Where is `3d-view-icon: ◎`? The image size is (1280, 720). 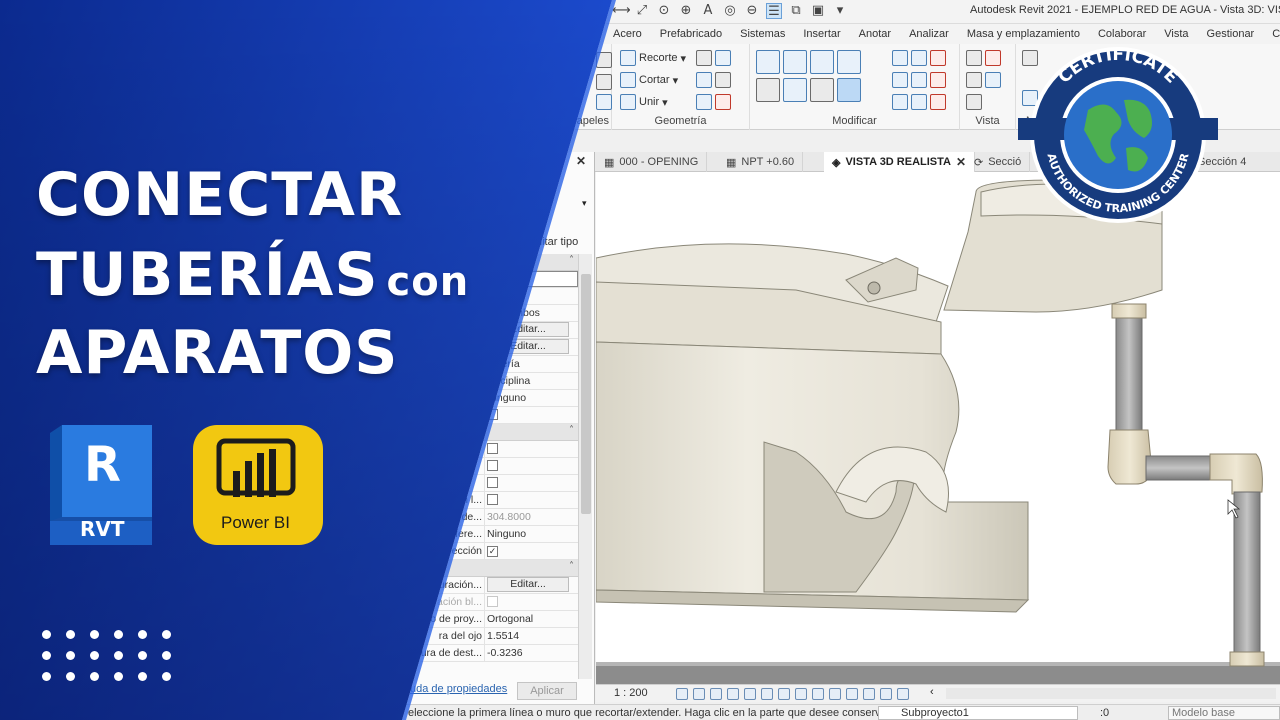
3d-view-icon: ◎ is located at coordinates (730, 11).